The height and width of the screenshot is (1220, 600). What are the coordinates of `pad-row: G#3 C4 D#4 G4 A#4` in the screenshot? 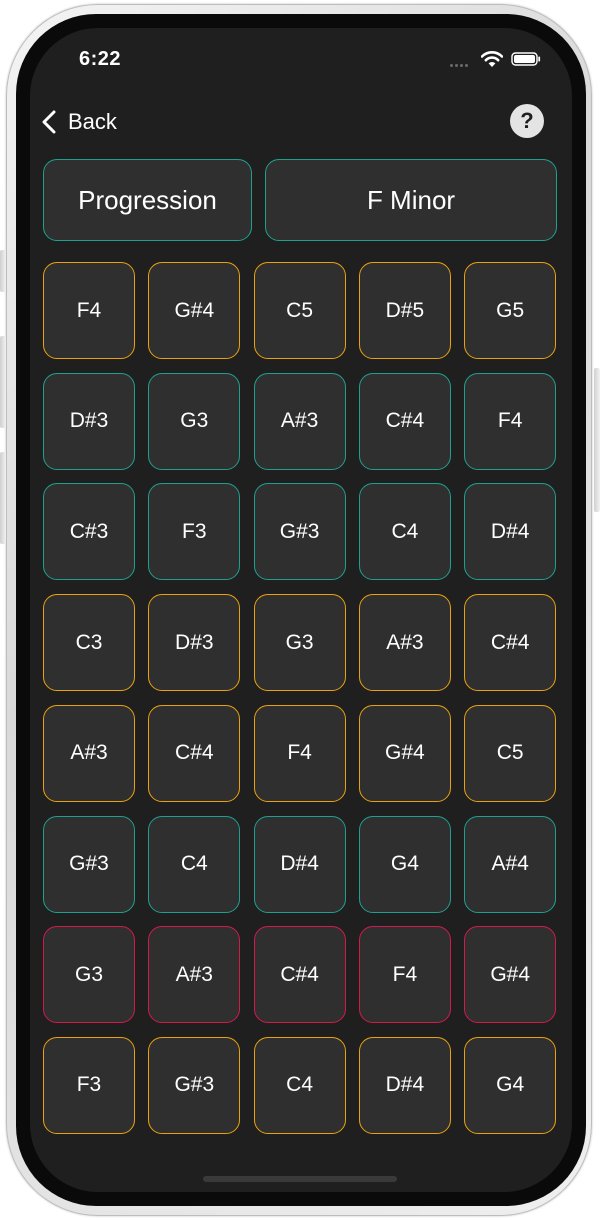 It's located at (300, 864).